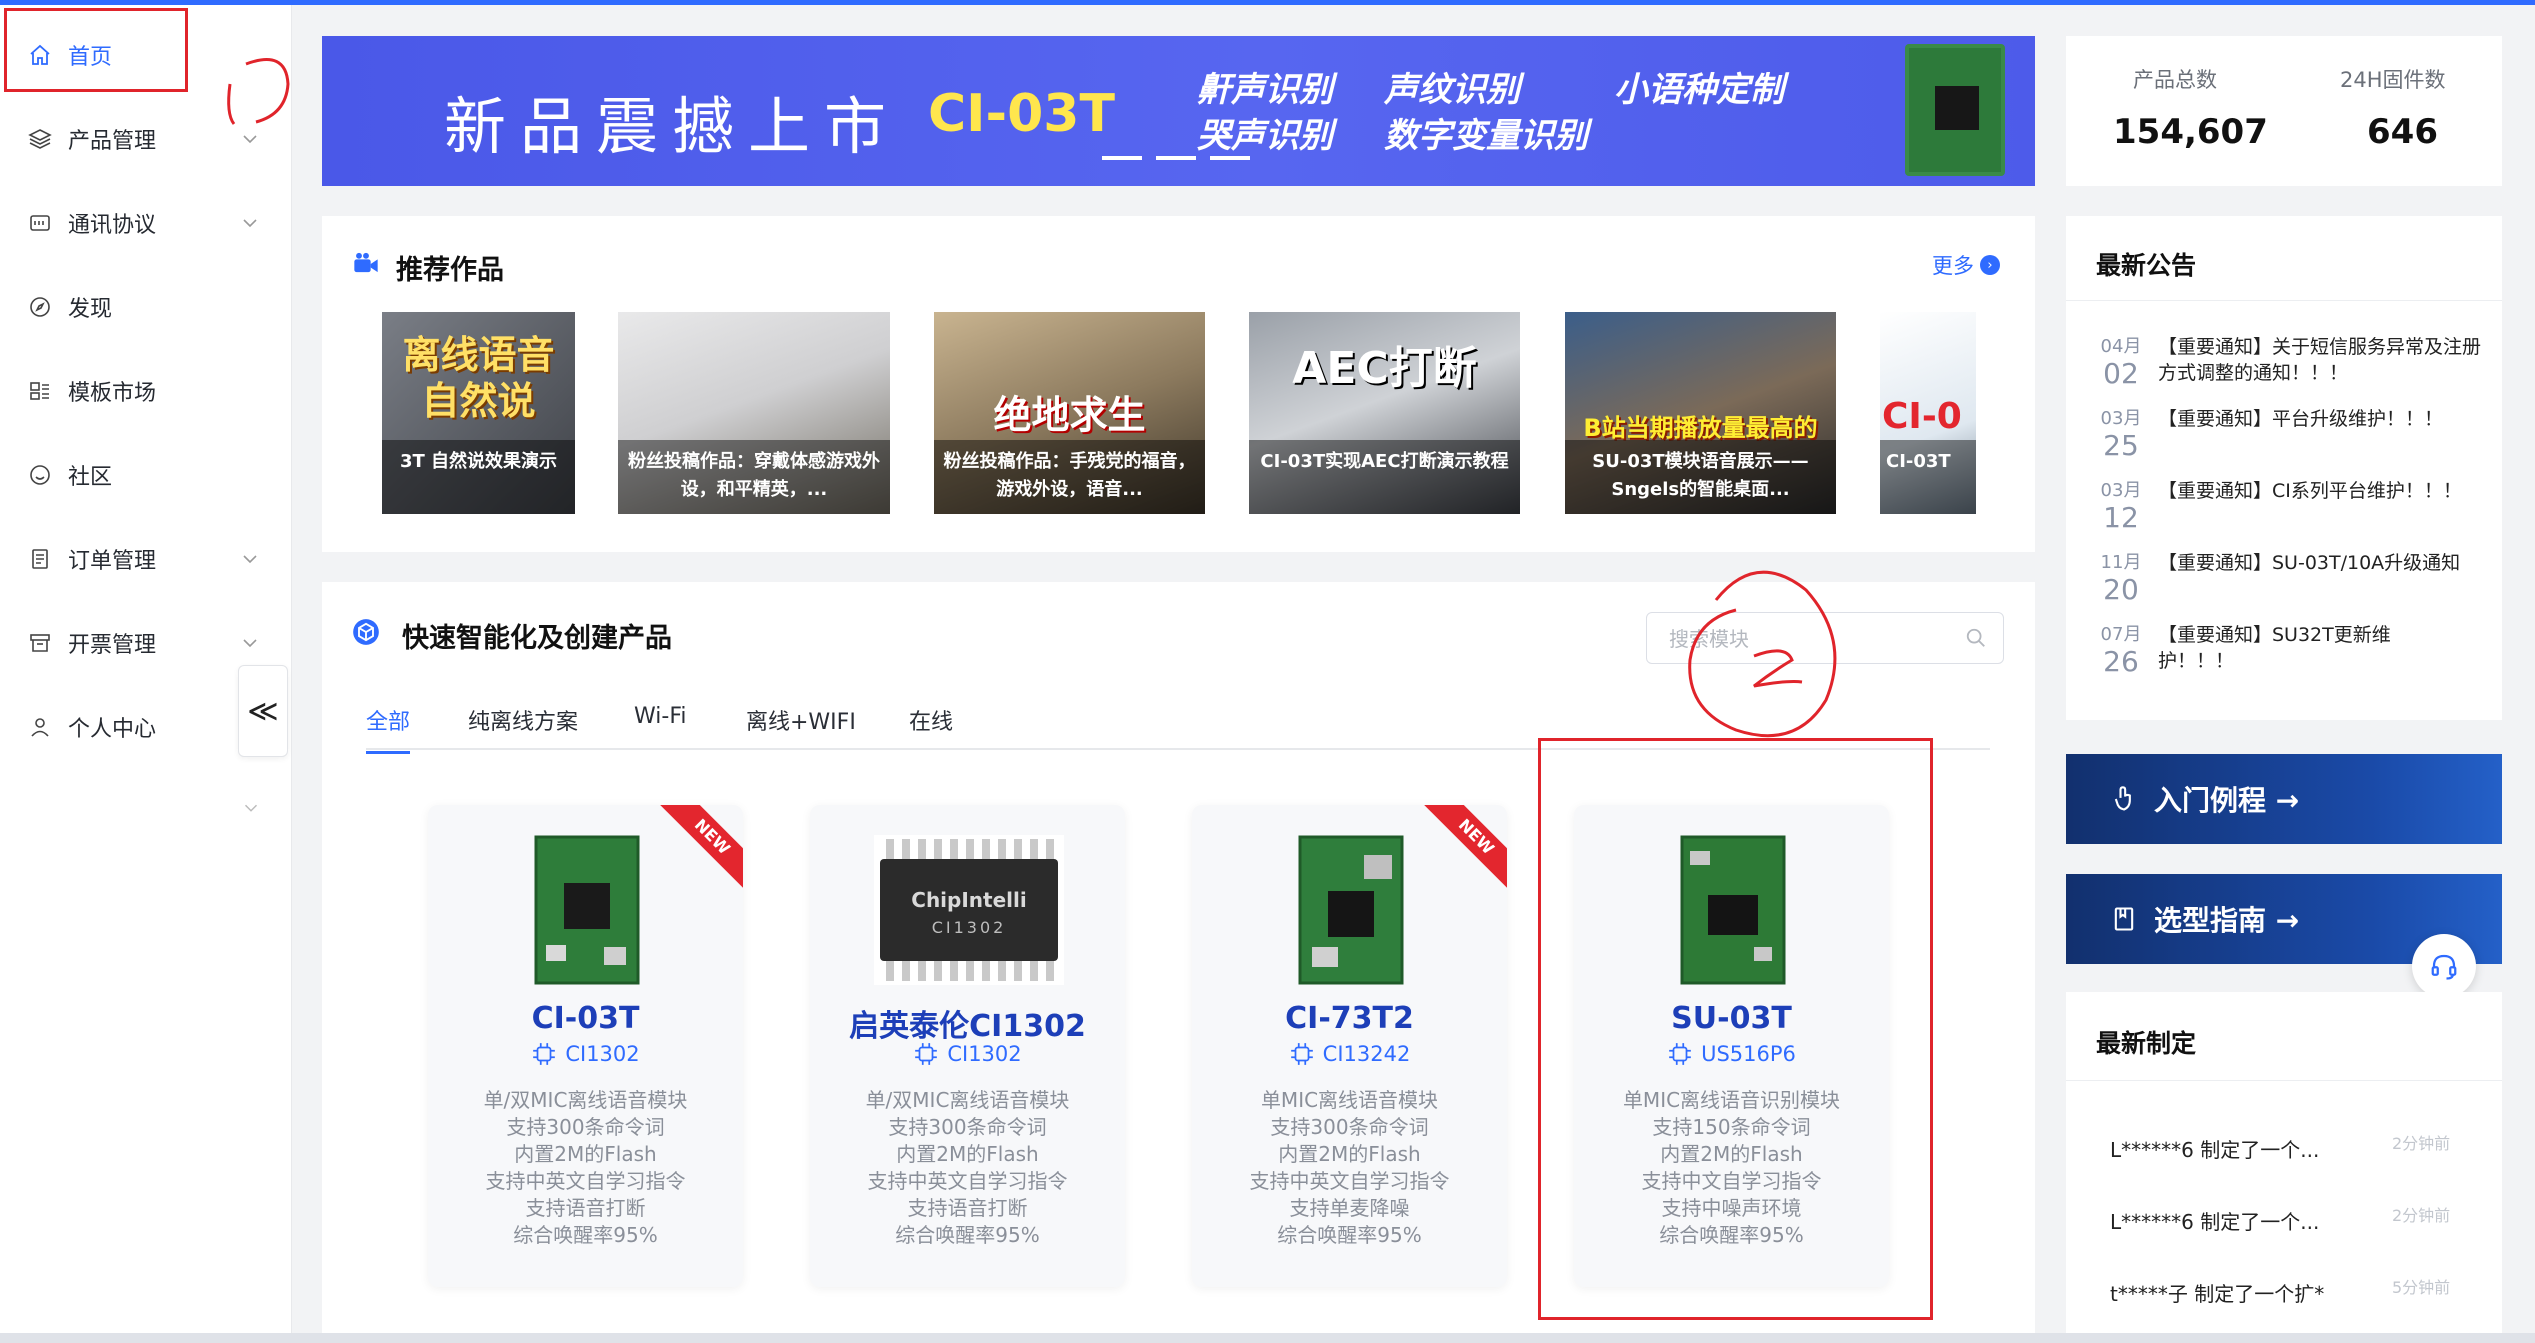  Describe the element at coordinates (2121, 363) in the screenshot. I see `notice-date: 04月 02` at that location.